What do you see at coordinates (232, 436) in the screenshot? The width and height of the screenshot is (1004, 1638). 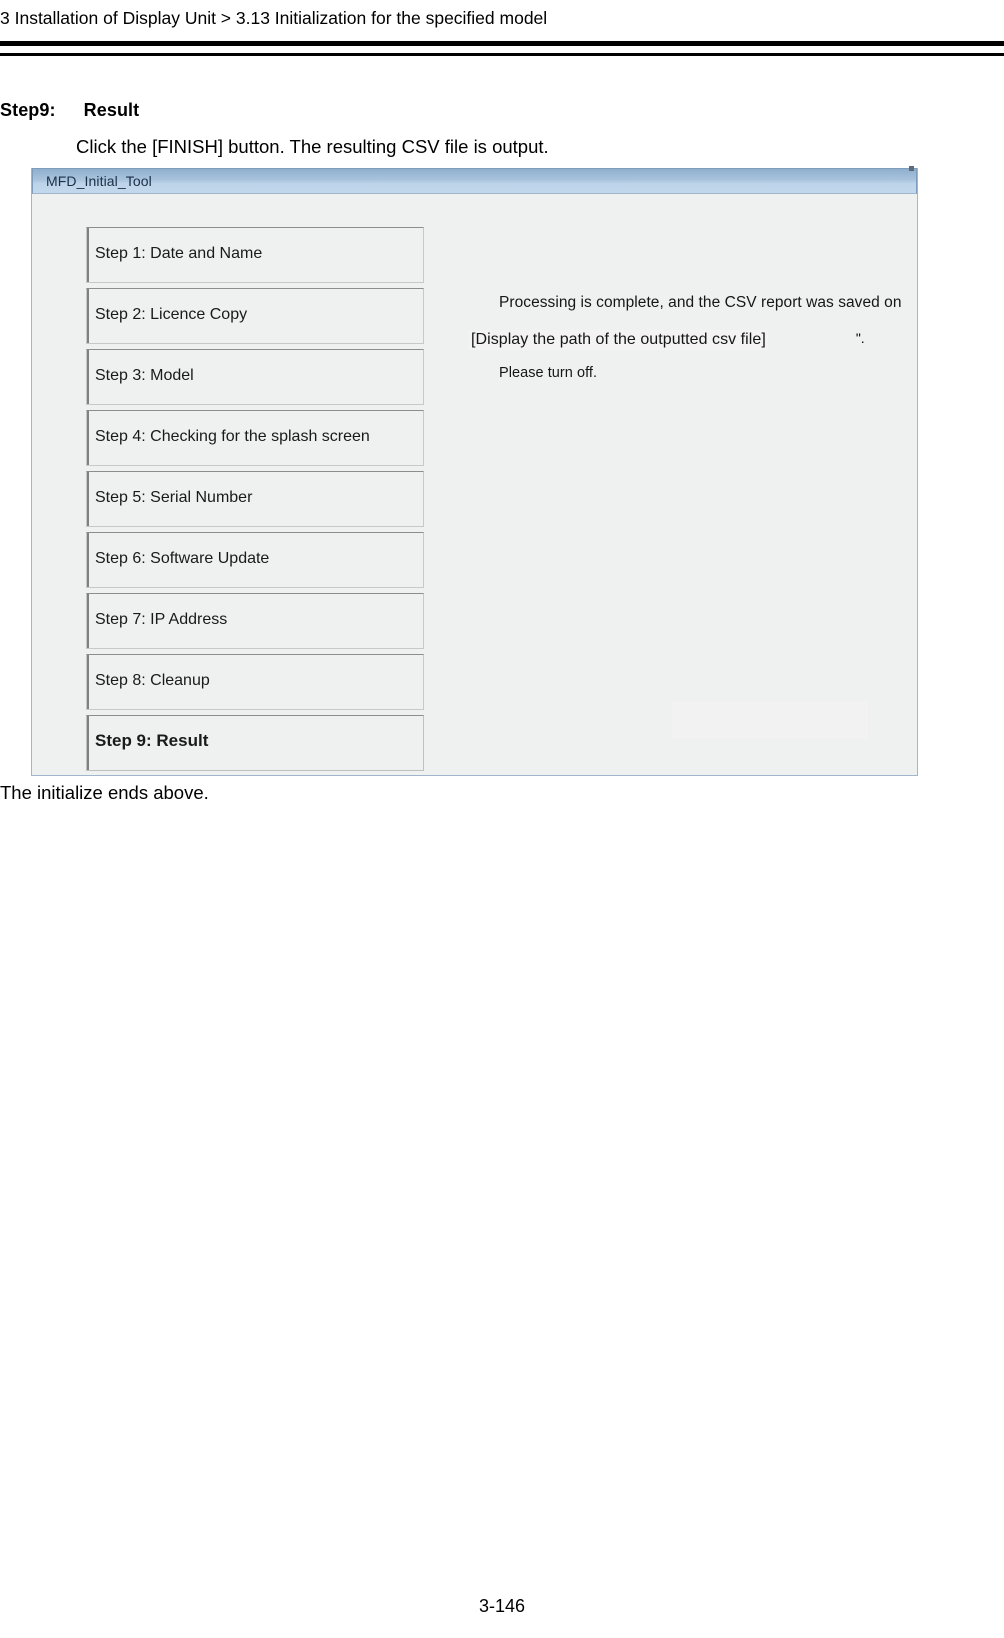 I see `step-item-label: Step 4: Checking for the splash screen` at bounding box center [232, 436].